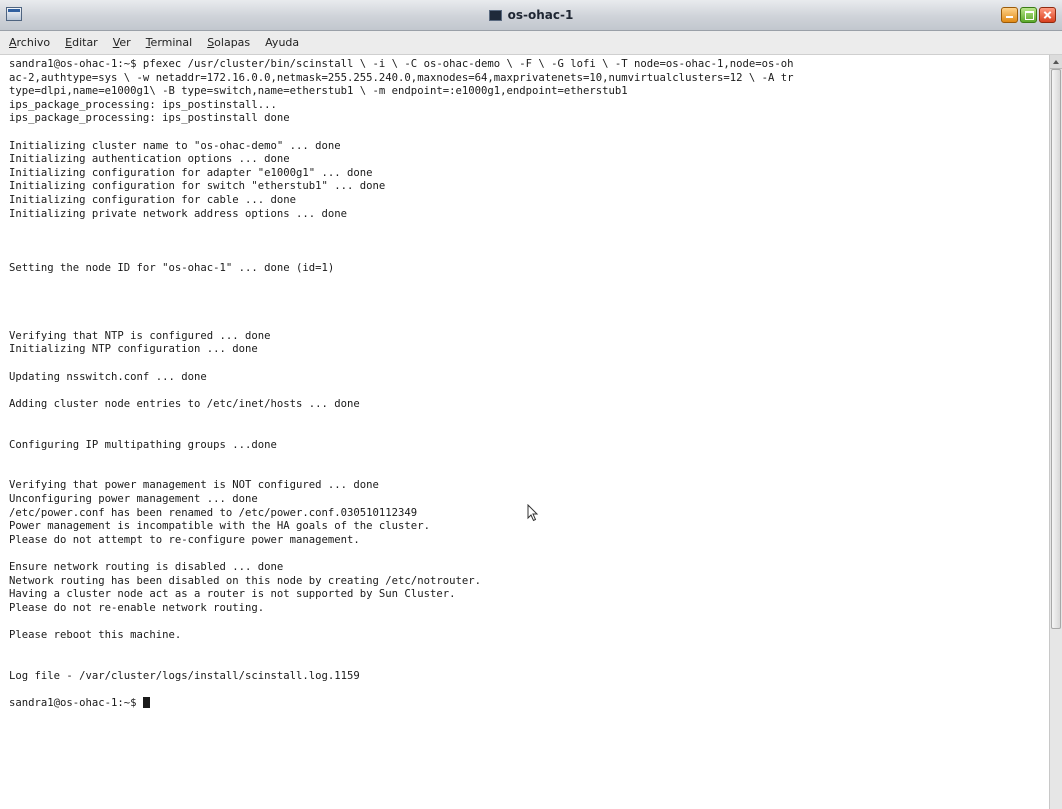 This screenshot has height=809, width=1062. I want to click on menu-archivo-label: rchivo, so click(33, 42).